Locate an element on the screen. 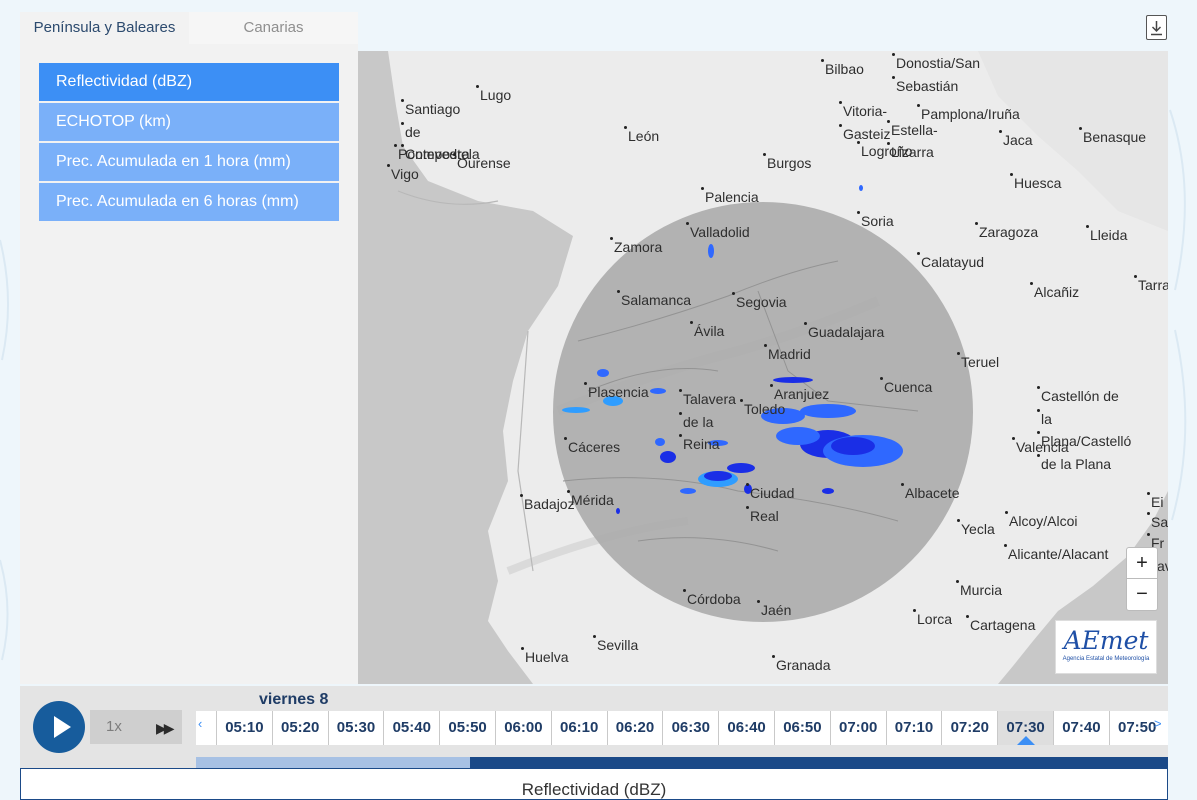 The image size is (1197, 800). play-button is located at coordinates (59, 727).